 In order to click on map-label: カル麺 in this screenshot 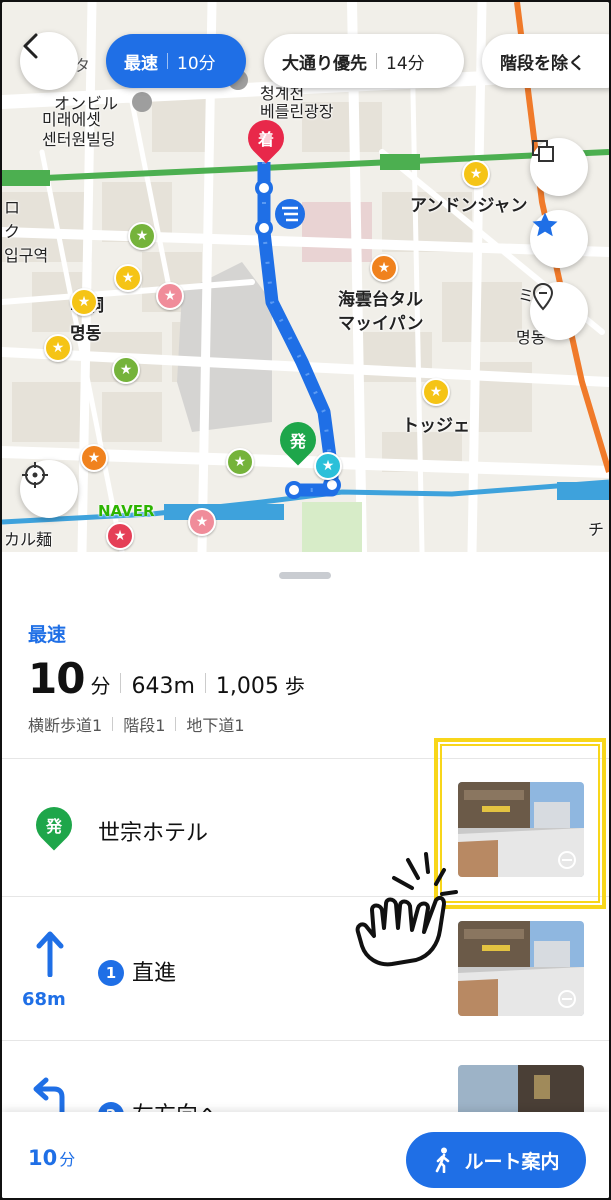, I will do `click(28, 539)`.